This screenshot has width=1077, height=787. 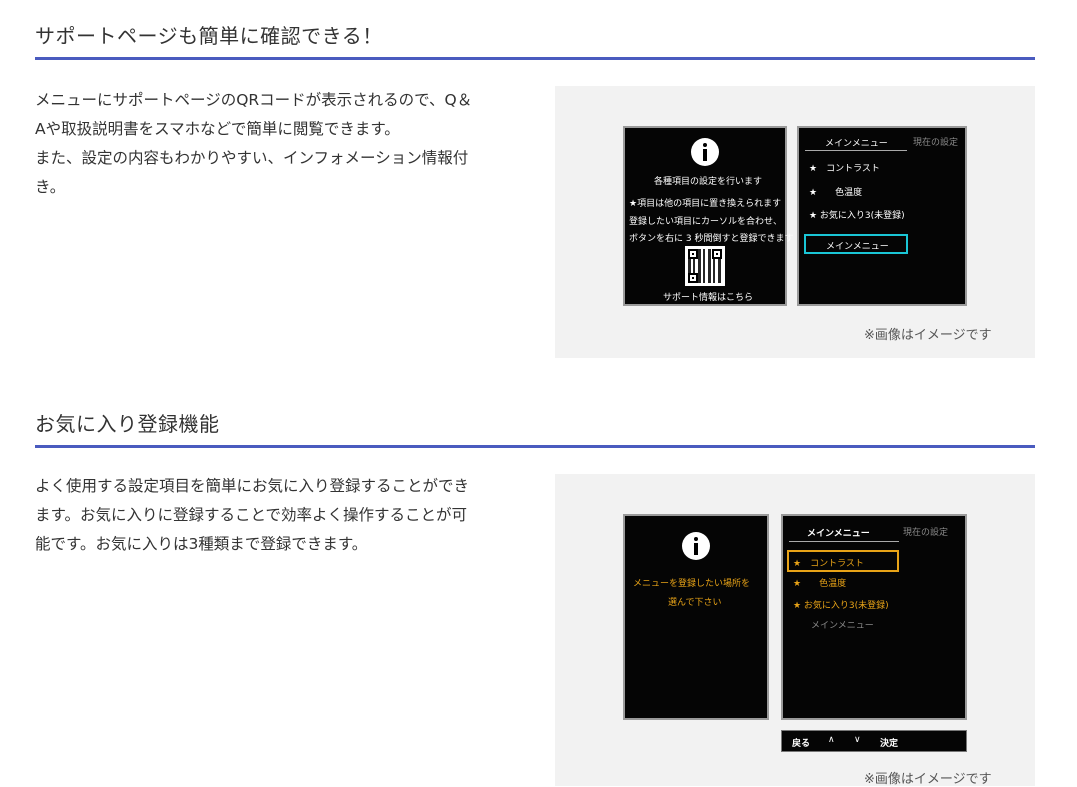 What do you see at coordinates (831, 740) in the screenshot?
I see `up-icon: ∧` at bounding box center [831, 740].